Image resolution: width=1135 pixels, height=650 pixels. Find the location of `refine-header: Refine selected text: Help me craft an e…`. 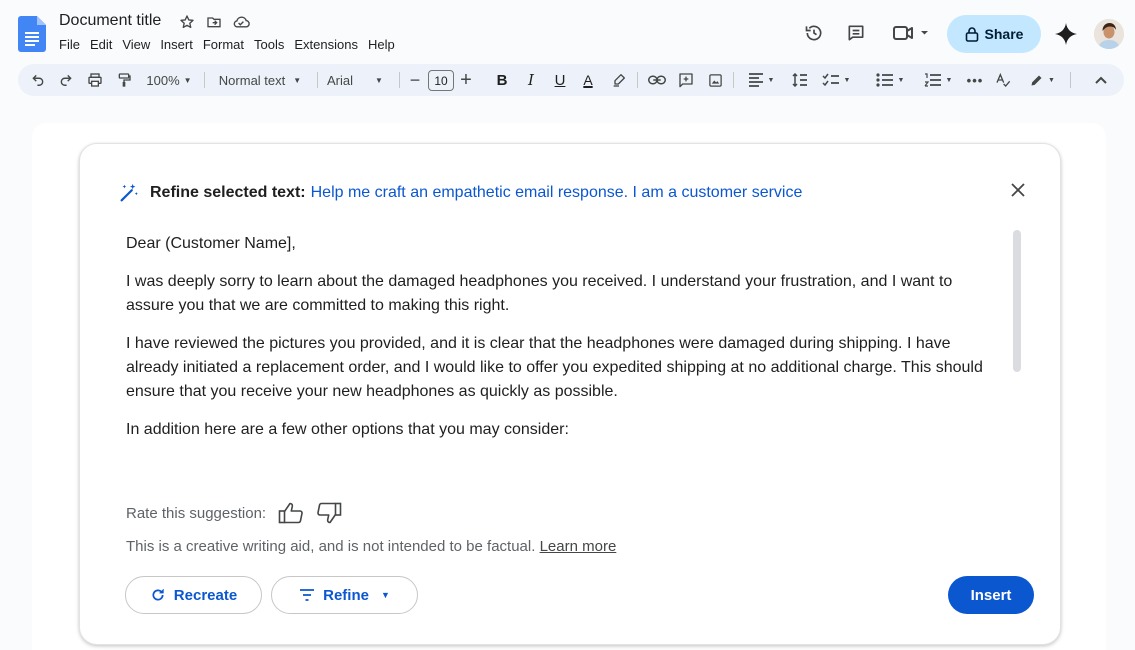

refine-header: Refine selected text: Help me craft an e… is located at coordinates (460, 193).